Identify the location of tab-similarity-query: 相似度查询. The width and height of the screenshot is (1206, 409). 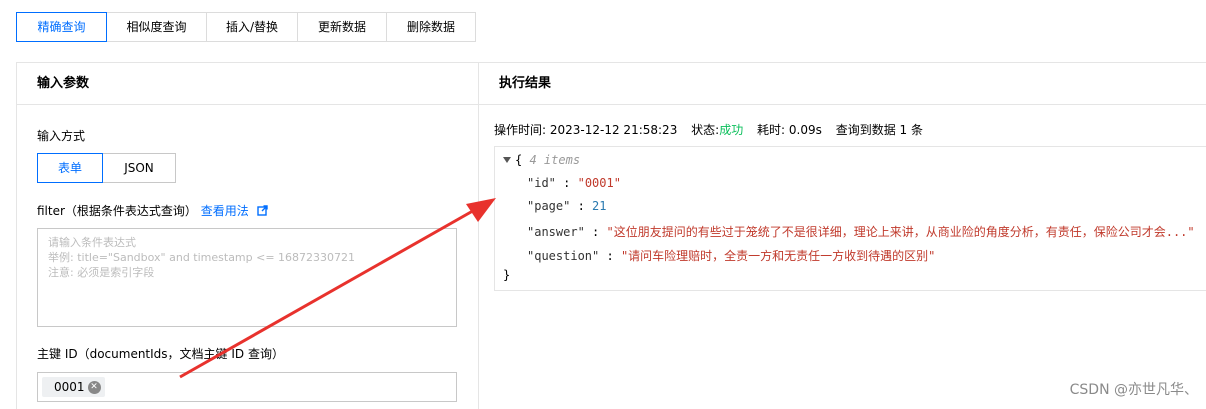
(157, 27).